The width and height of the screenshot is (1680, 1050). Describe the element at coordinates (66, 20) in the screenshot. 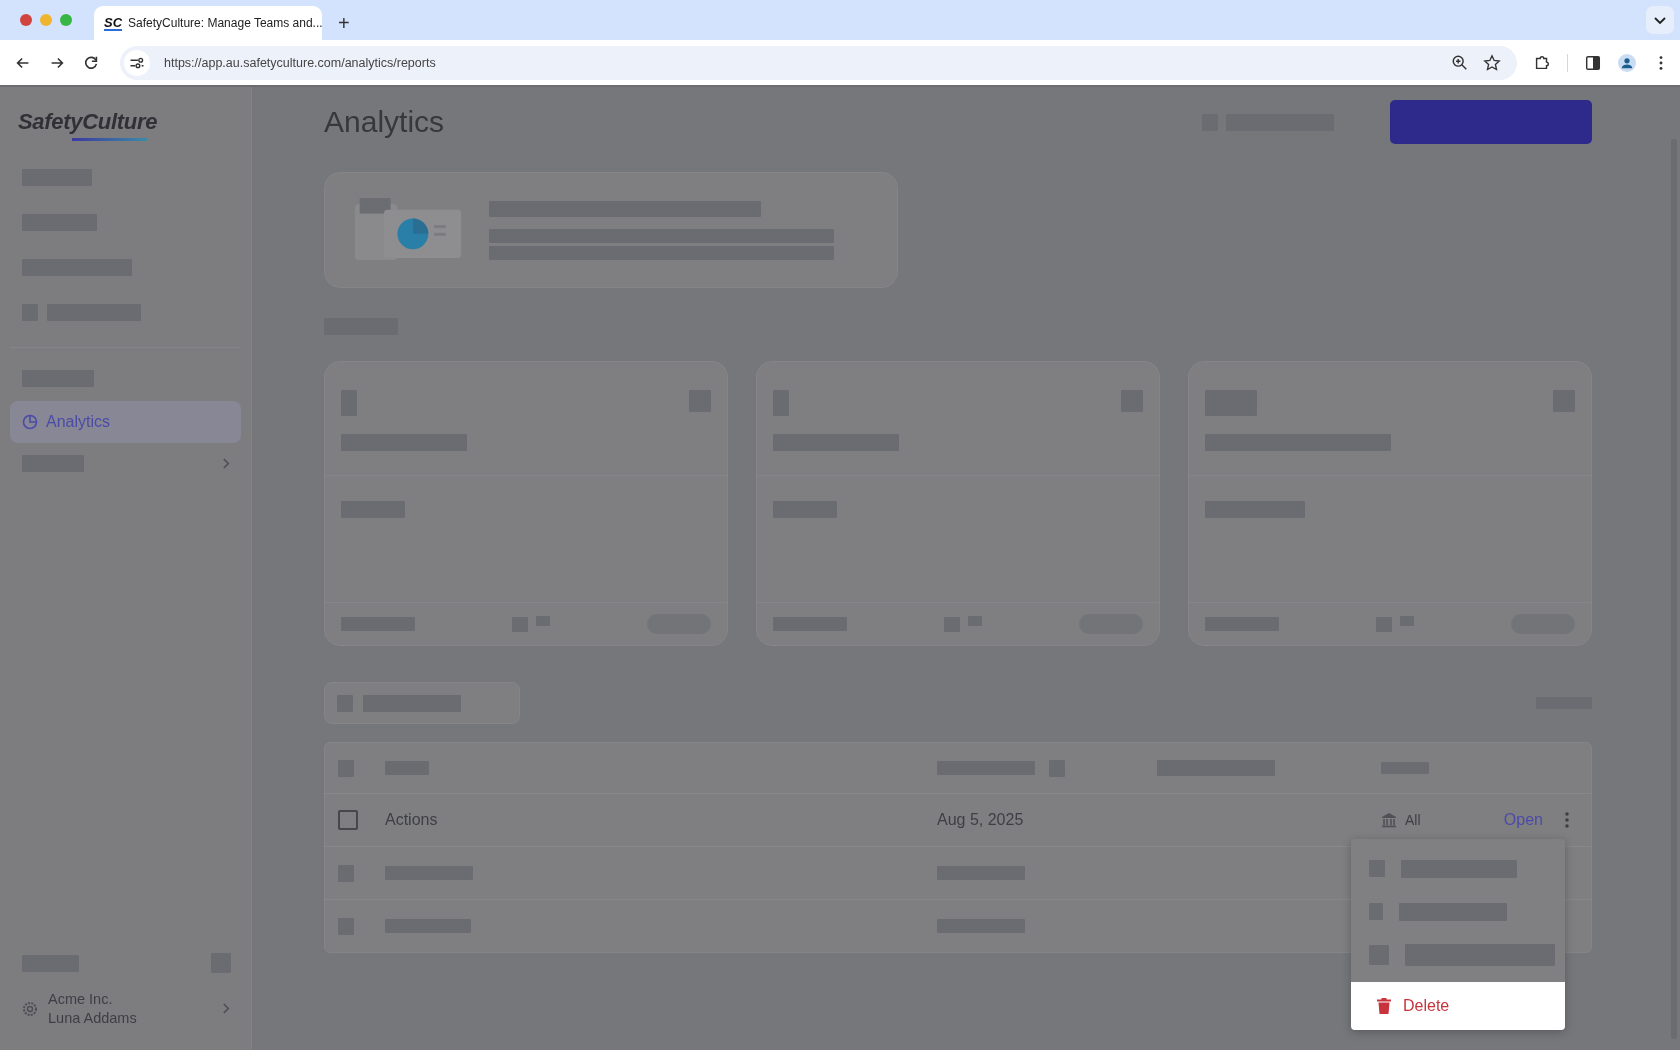

I see `maximize-window-button` at that location.